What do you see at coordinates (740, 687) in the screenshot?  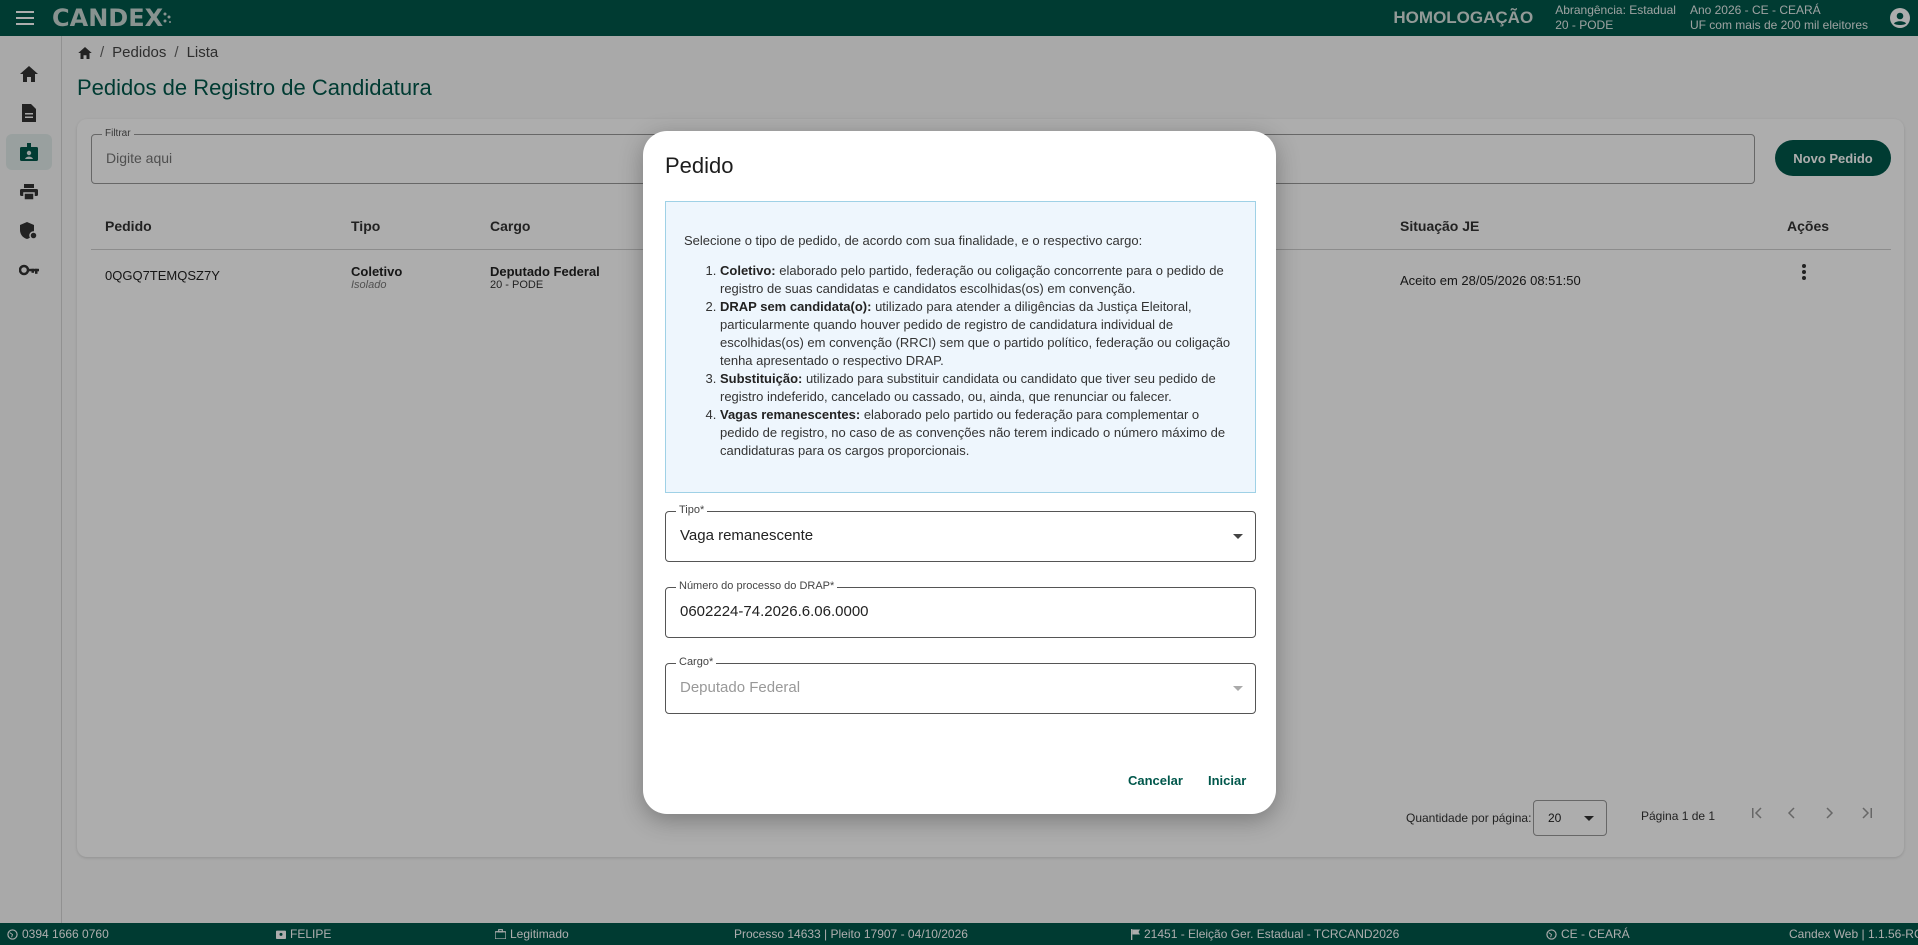 I see `cargo-value: Deputado Federal` at bounding box center [740, 687].